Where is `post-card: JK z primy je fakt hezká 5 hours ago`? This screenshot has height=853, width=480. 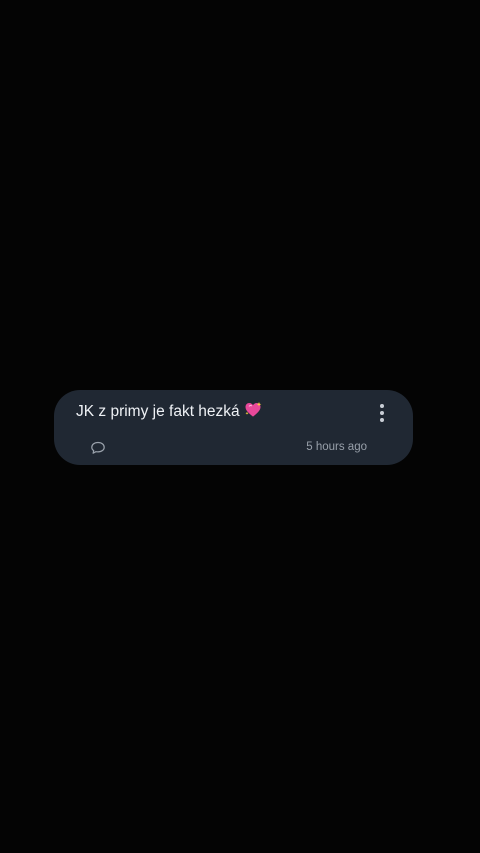 post-card: JK z primy je fakt hezká 5 hours ago is located at coordinates (233, 427).